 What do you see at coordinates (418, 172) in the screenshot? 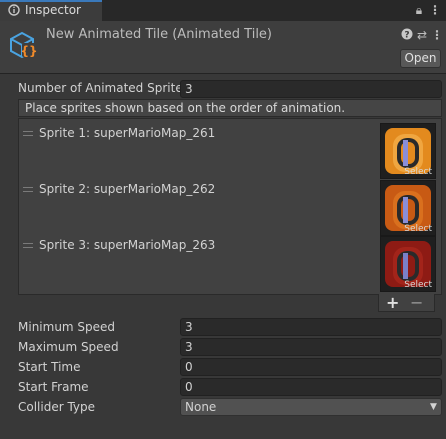
I see `sprite-1-select: Select` at bounding box center [418, 172].